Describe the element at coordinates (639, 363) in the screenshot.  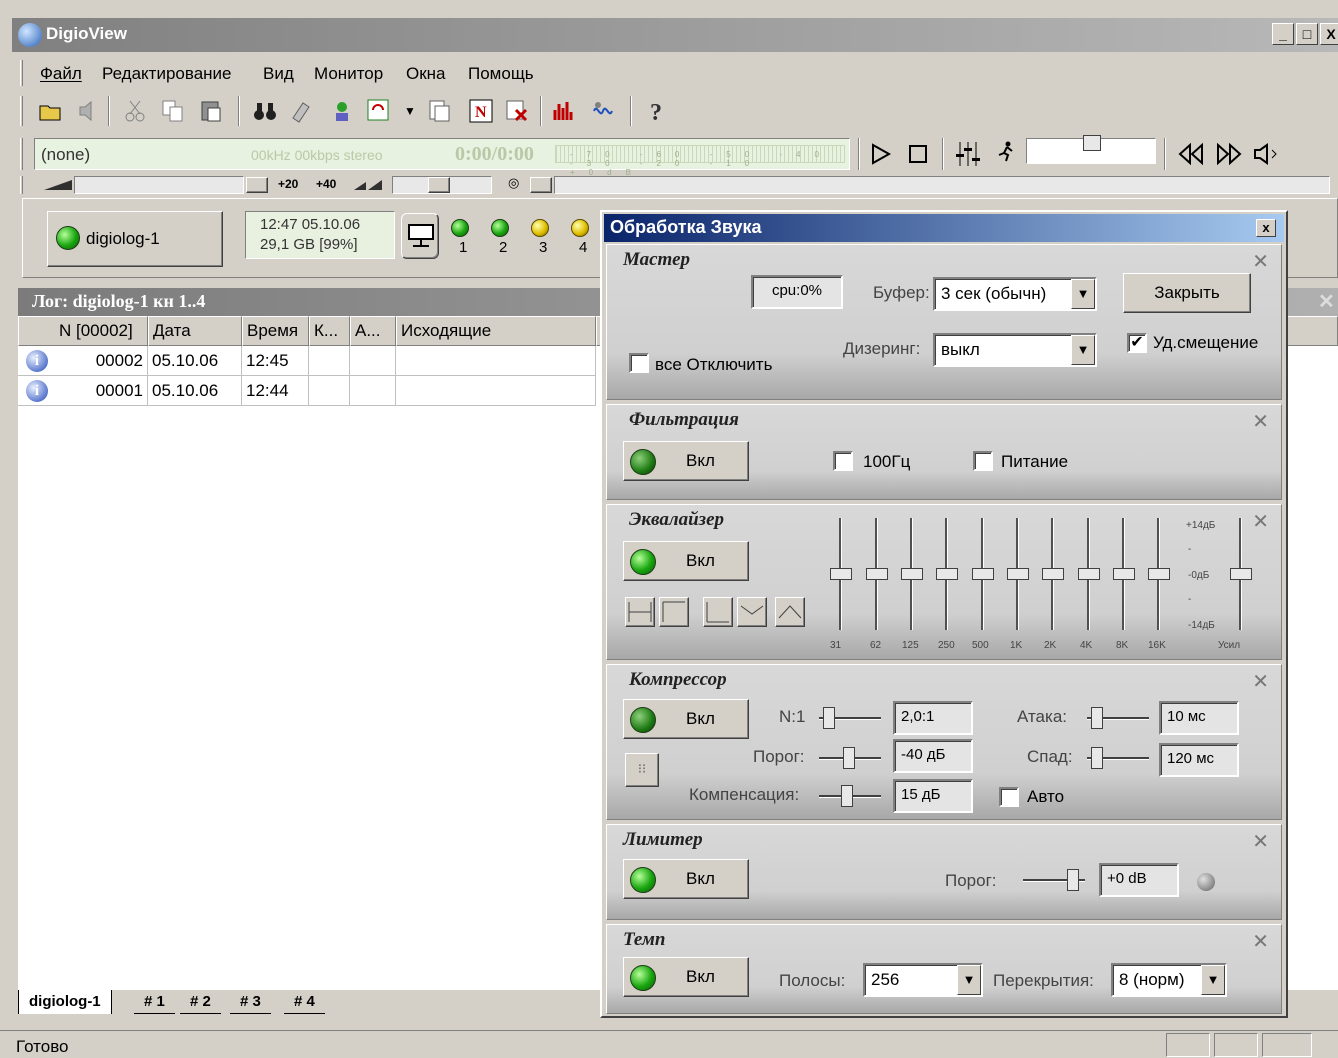
I see `all-off-checkbox` at that location.